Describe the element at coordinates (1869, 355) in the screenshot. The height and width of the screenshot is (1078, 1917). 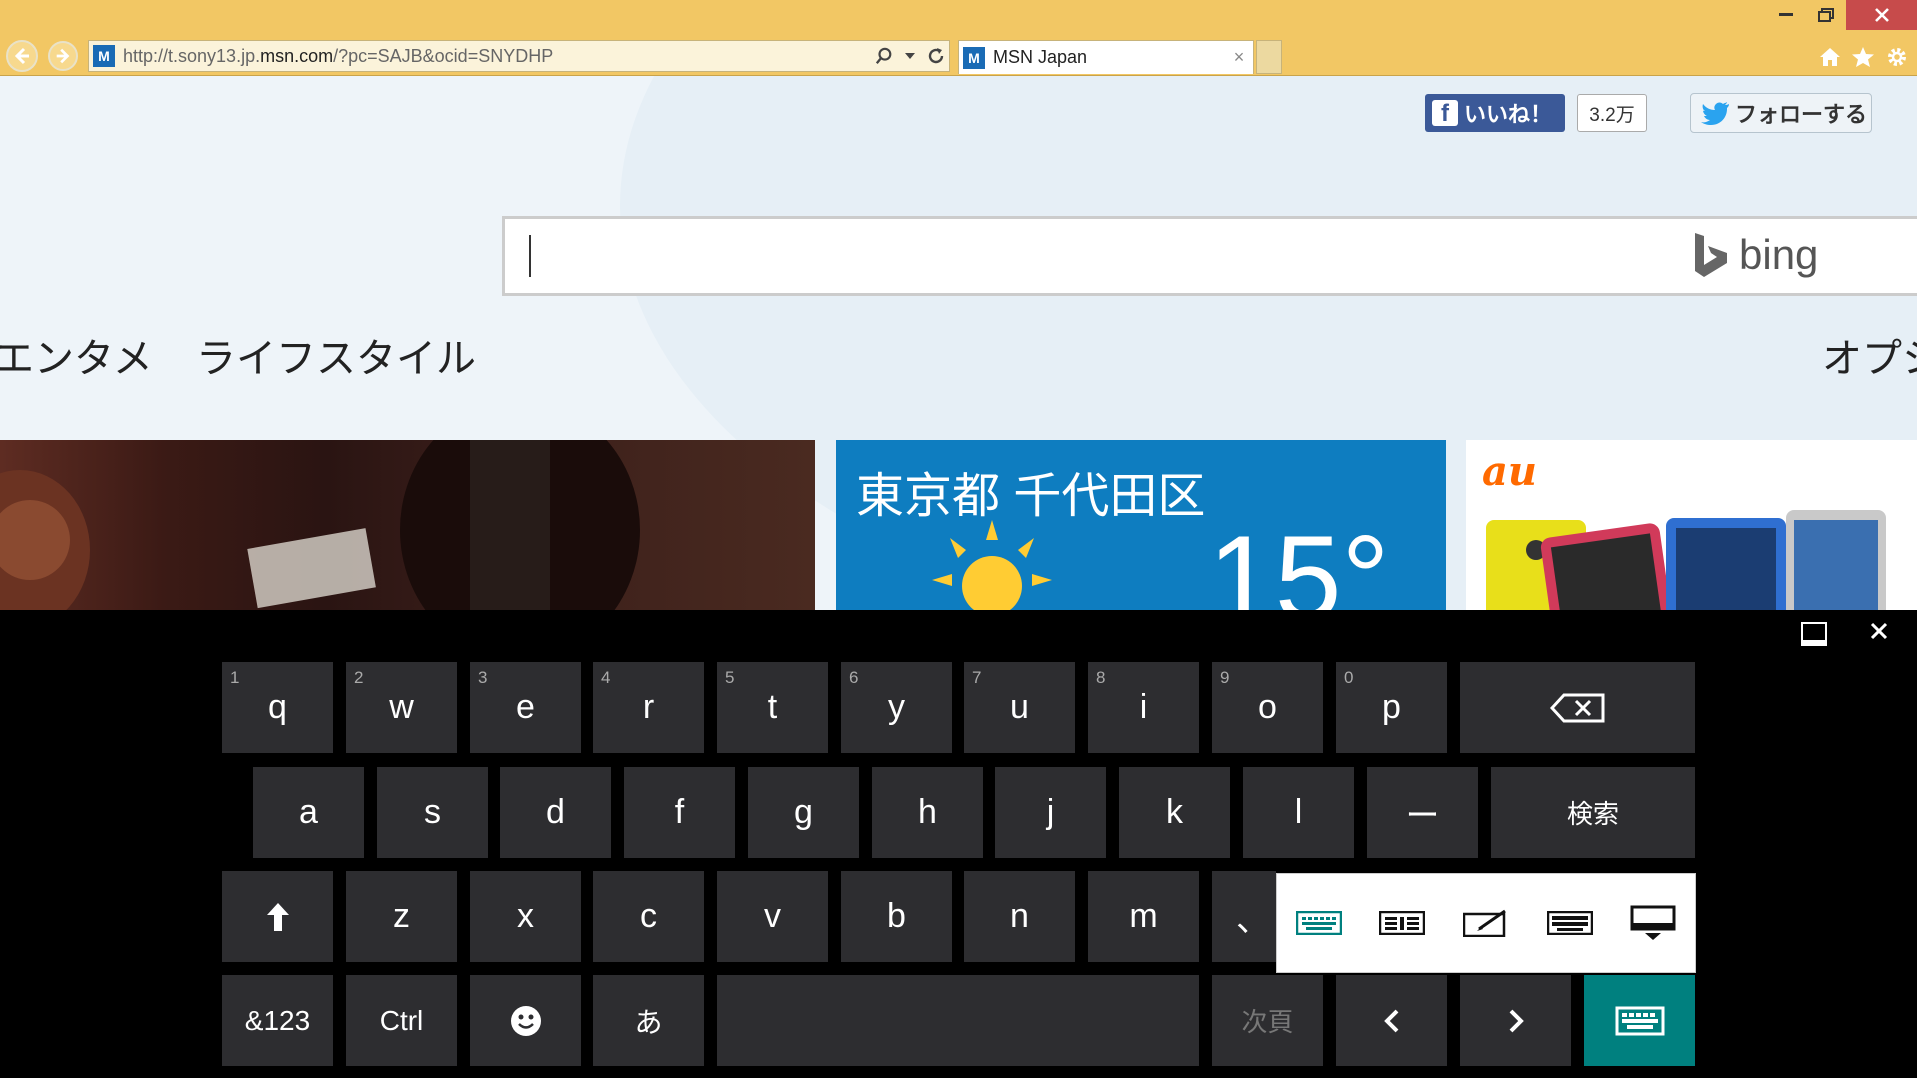
I see `nav-link-options: オプシ` at that location.